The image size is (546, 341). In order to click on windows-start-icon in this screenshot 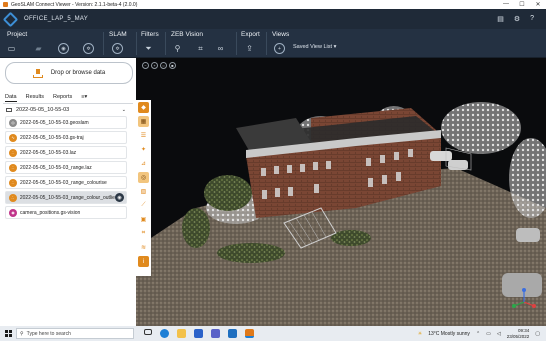, I will do `click(8, 333)`.